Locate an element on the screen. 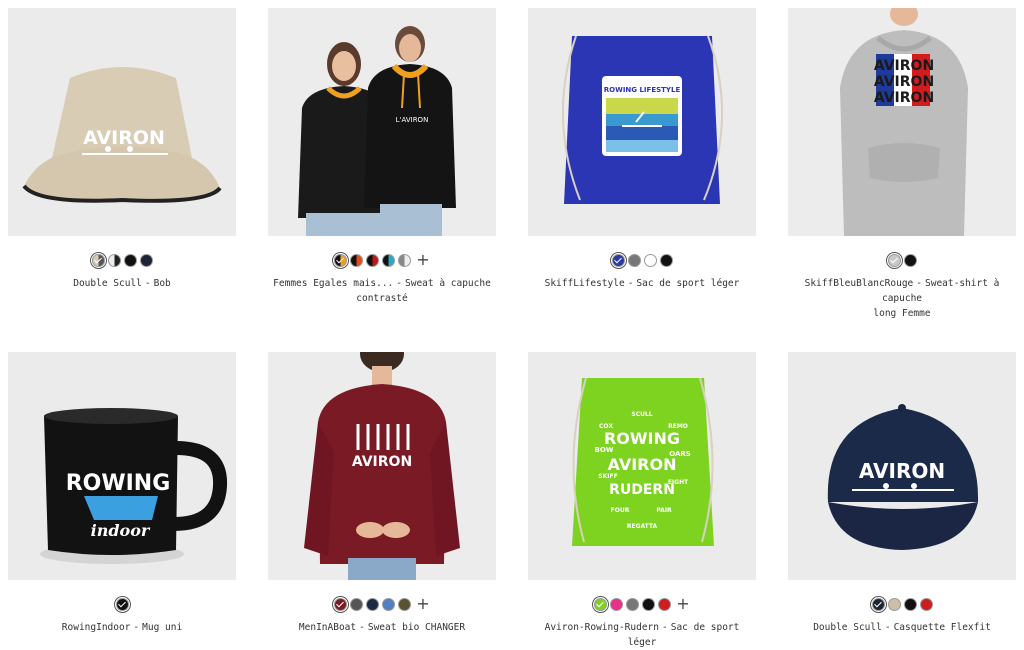 The height and width of the screenshot is (650, 1024). product-card: ROWING indoor RowingIndoor - Mug uni is located at coordinates (122, 493).